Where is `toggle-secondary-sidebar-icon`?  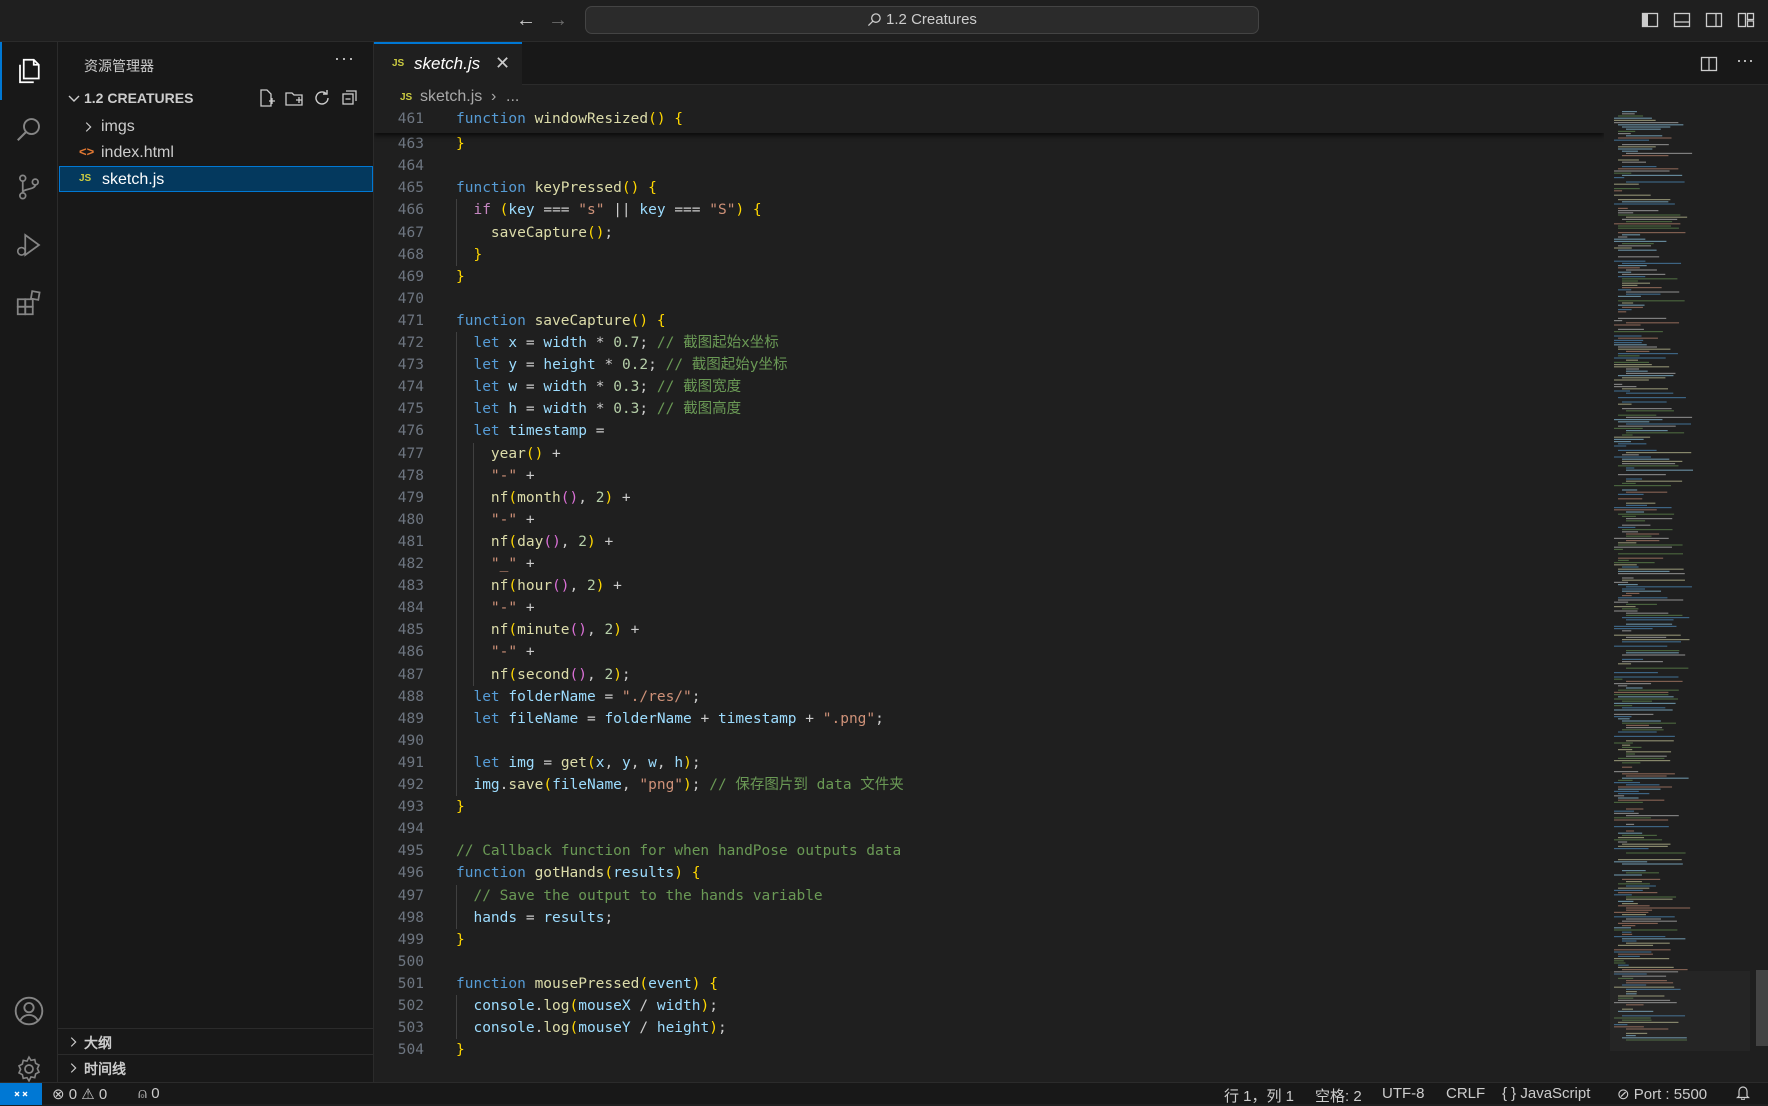
toggle-secondary-sidebar-icon is located at coordinates (1714, 20).